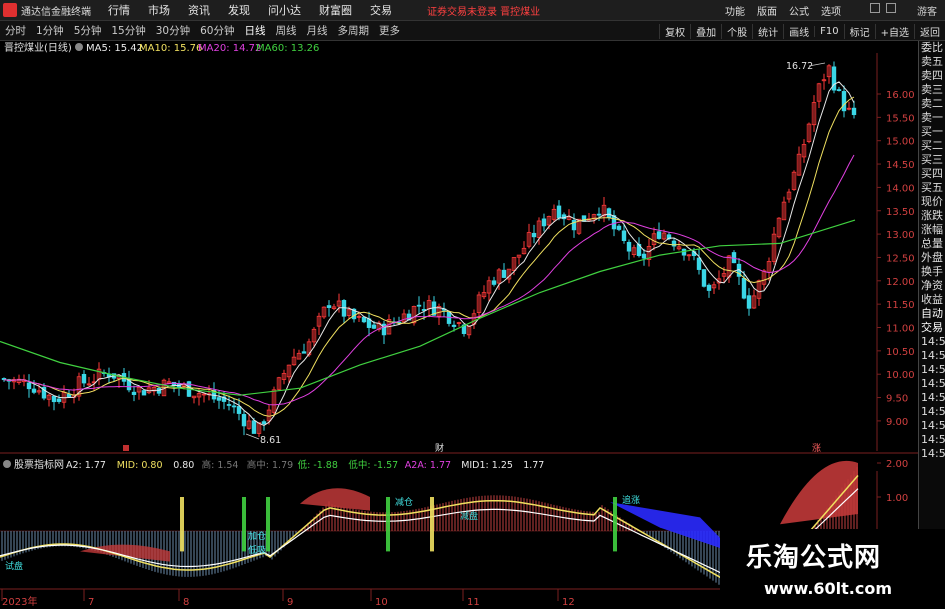 The width and height of the screenshot is (945, 609). Describe the element at coordinates (483, 10) in the screenshot. I see `login-alert: 证券交易未登录 晋控煤业` at that location.